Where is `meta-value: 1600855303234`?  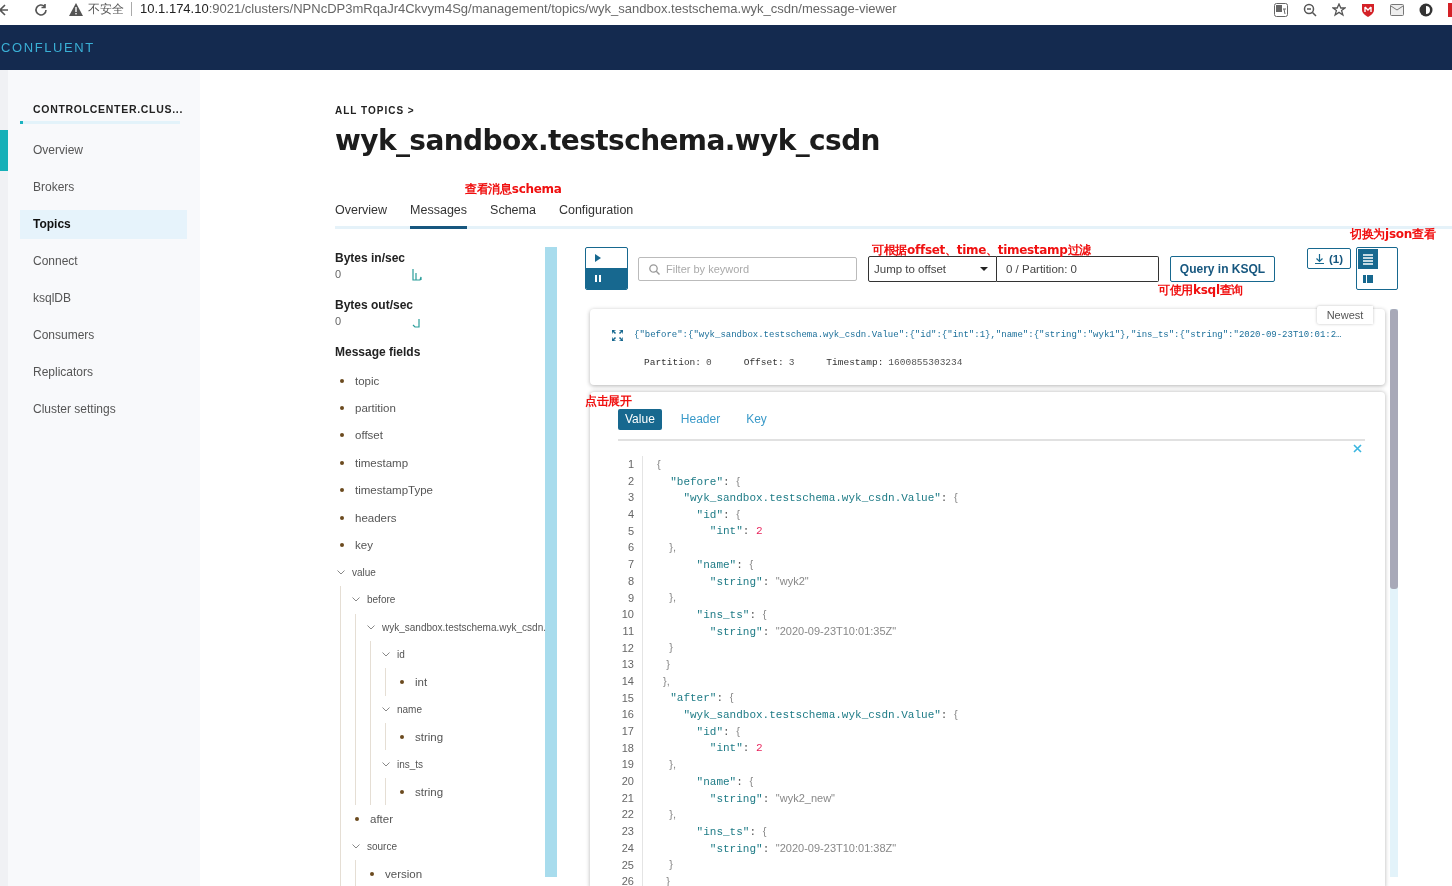 meta-value: 1600855303234 is located at coordinates (925, 362).